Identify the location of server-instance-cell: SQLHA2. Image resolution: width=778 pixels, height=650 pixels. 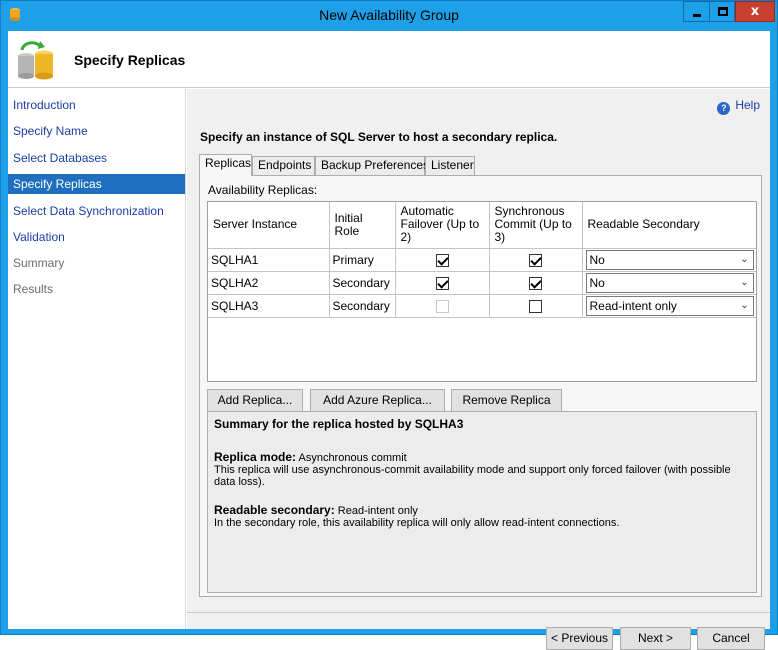
(269, 283).